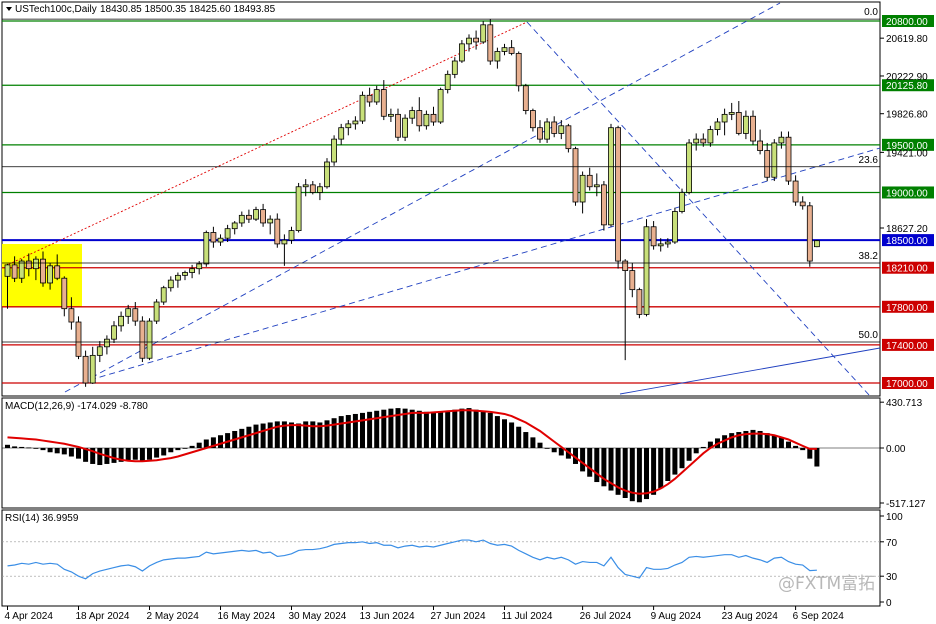 This screenshot has height=624, width=936. What do you see at coordinates (103, 616) in the screenshot?
I see `date-axis-label: 18 Apr 2024` at bounding box center [103, 616].